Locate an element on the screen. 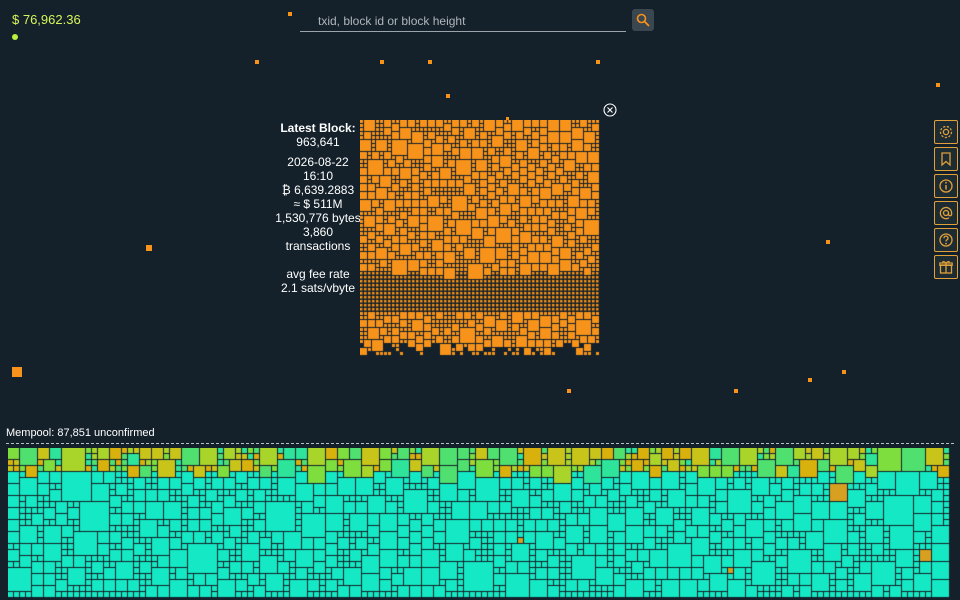  gear-icon is located at coordinates (946, 132).